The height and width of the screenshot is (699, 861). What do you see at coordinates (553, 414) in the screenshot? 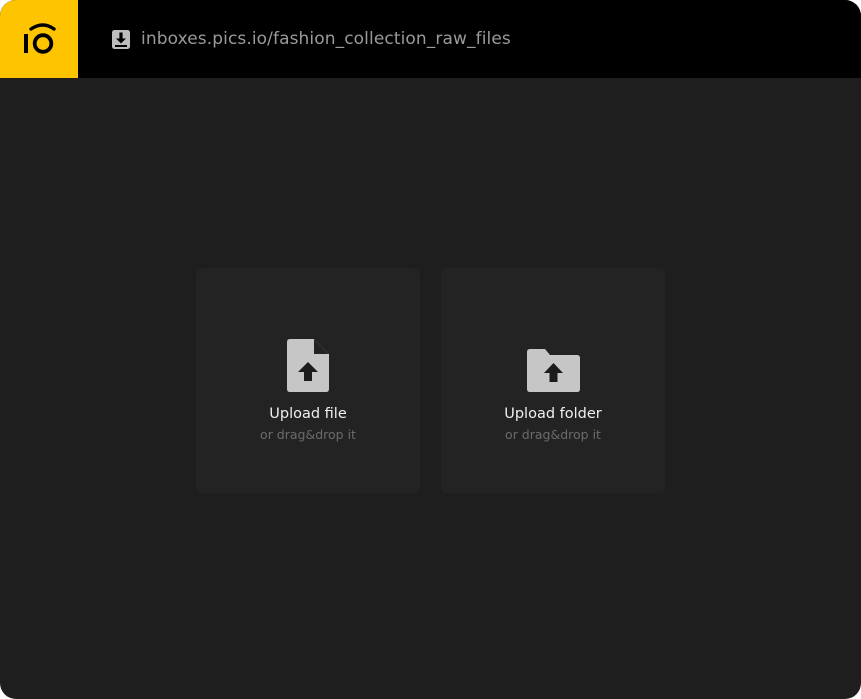
I see `upload-folder-label: Upload folder` at bounding box center [553, 414].